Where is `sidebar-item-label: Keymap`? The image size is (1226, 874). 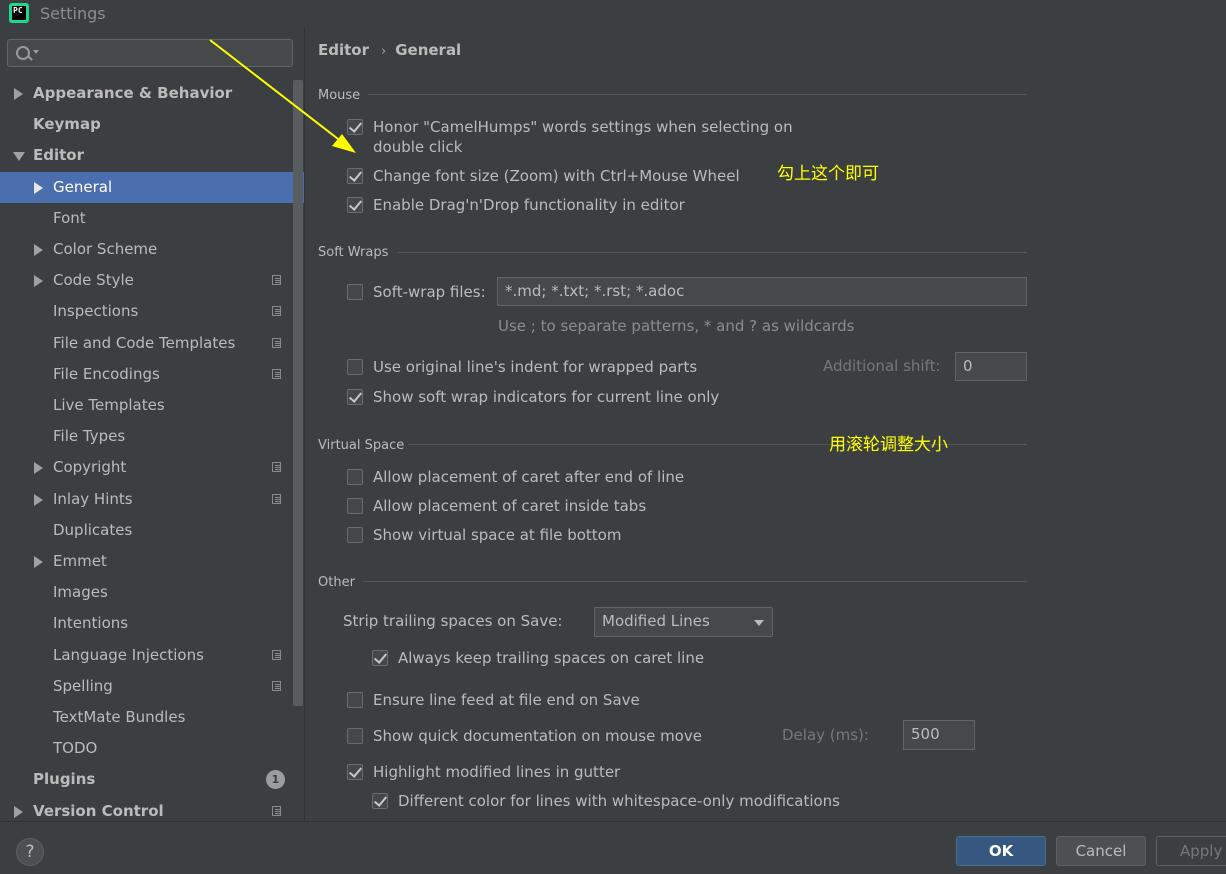 sidebar-item-label: Keymap is located at coordinates (67, 124).